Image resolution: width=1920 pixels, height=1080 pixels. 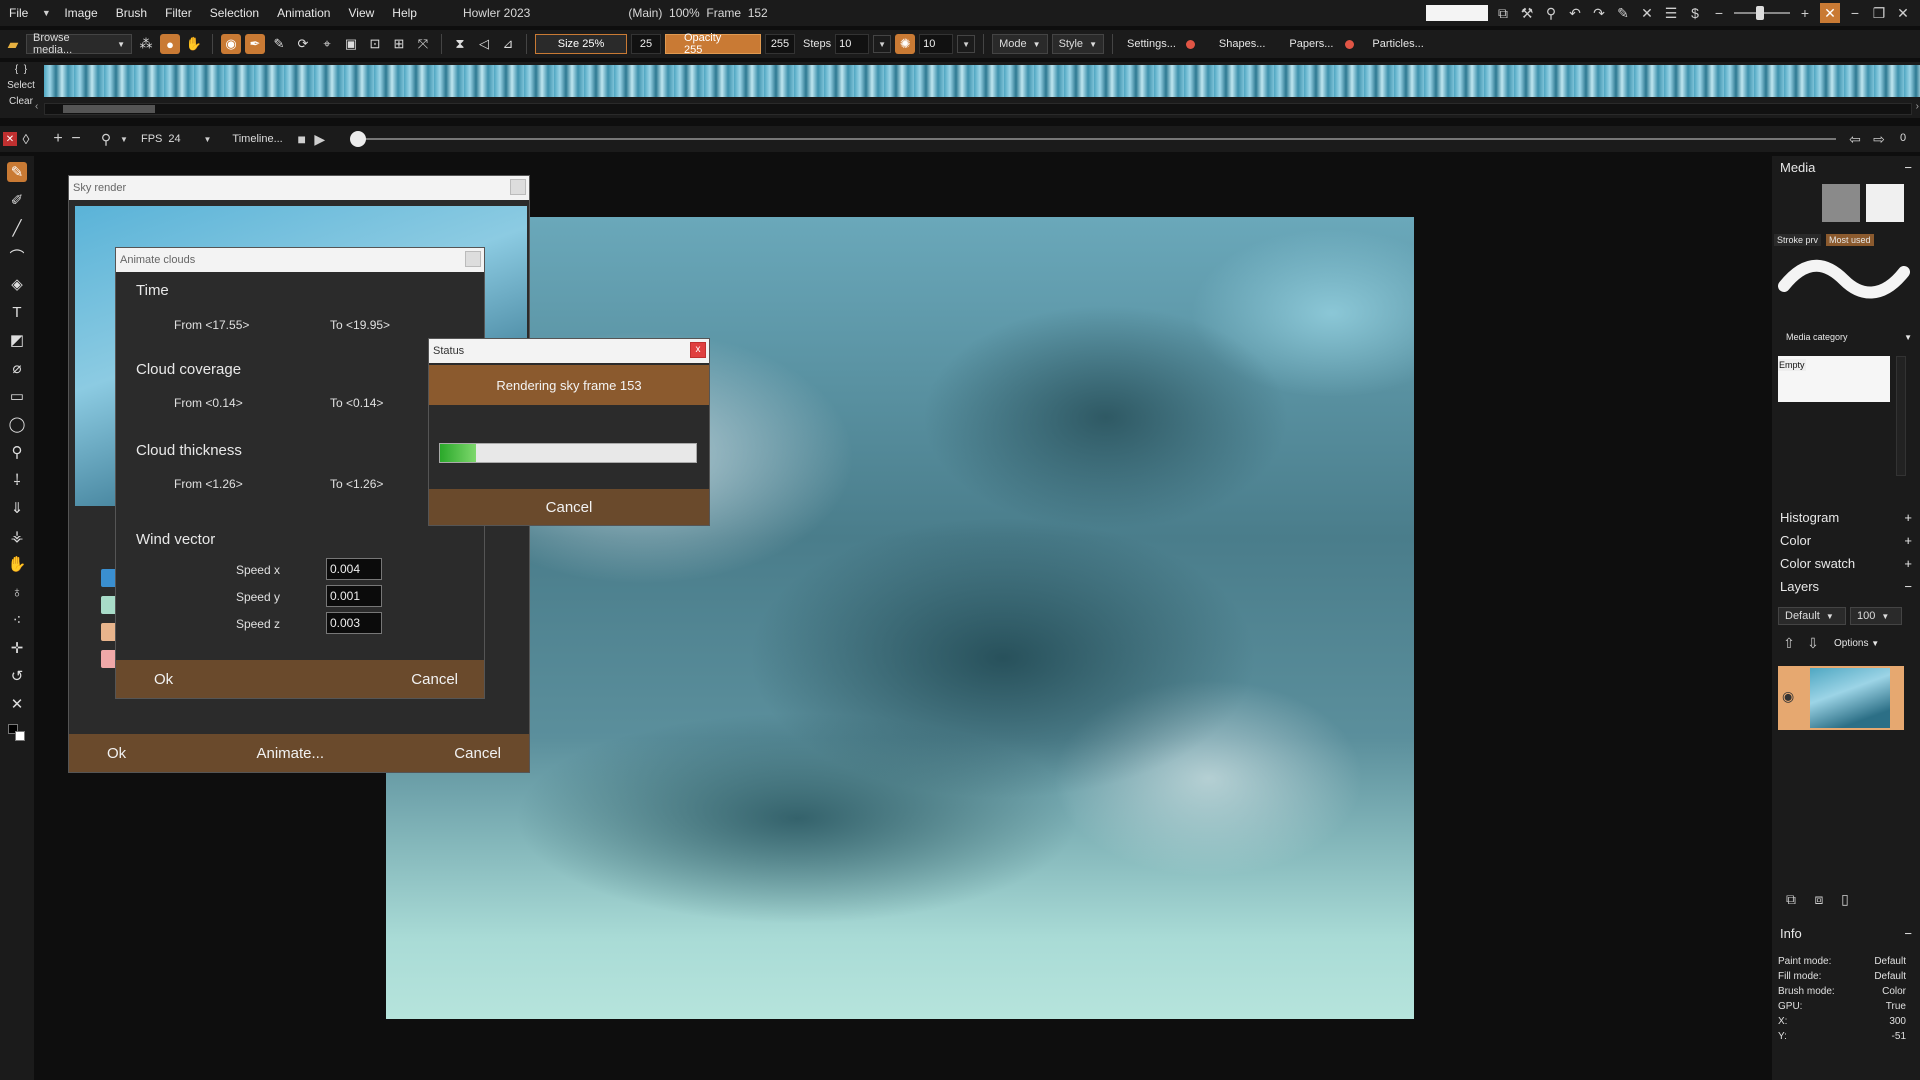 I want to click on speed-y-input: 0.001, so click(x=354, y=596).